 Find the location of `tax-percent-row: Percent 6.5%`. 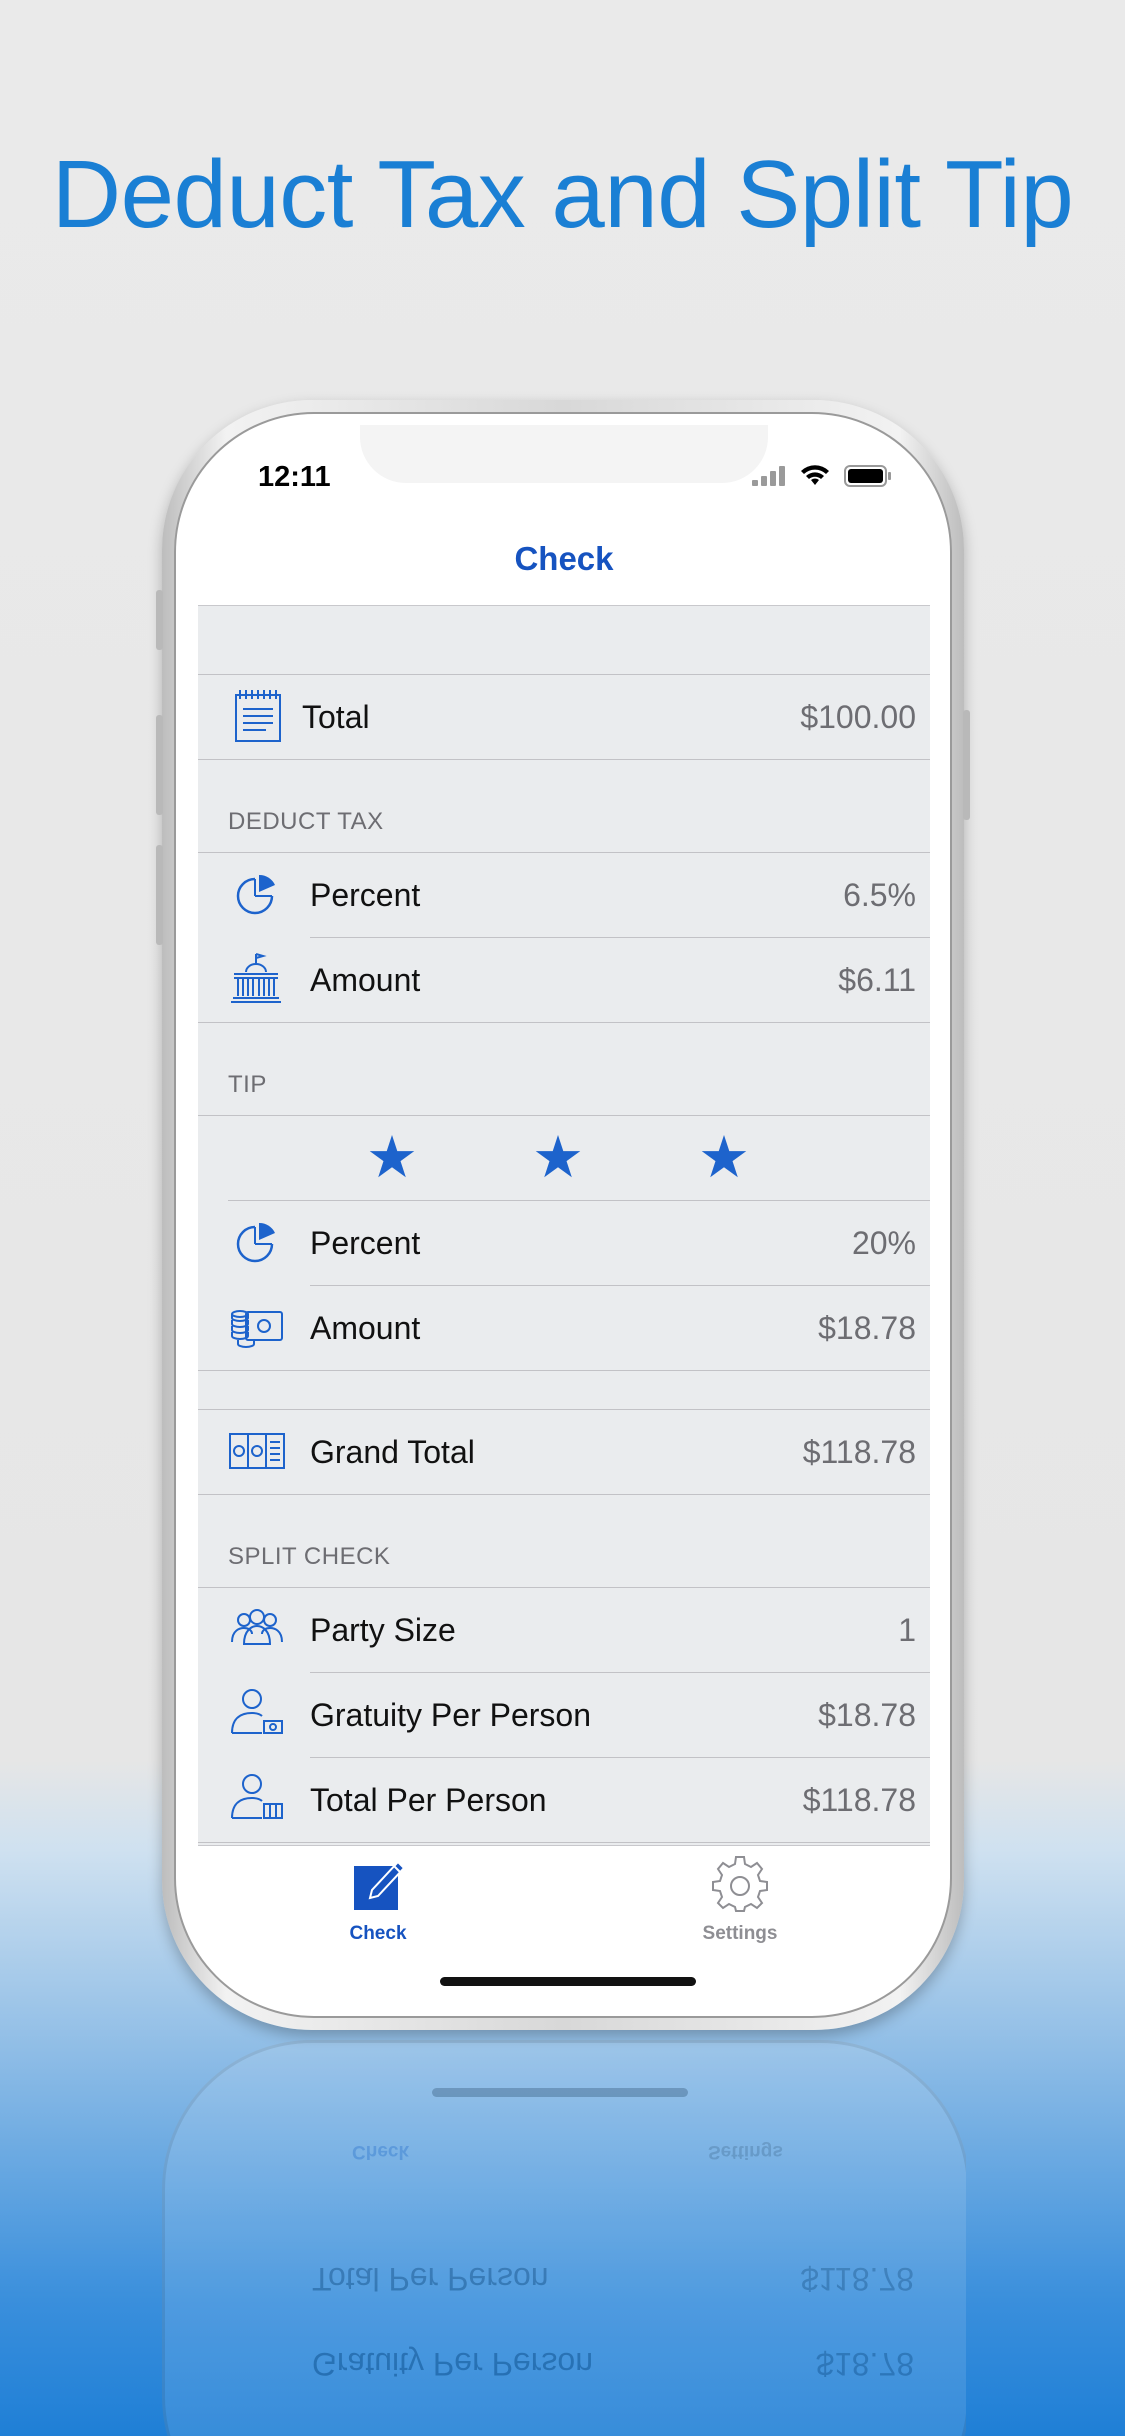

tax-percent-row: Percent 6.5% is located at coordinates (564, 895).